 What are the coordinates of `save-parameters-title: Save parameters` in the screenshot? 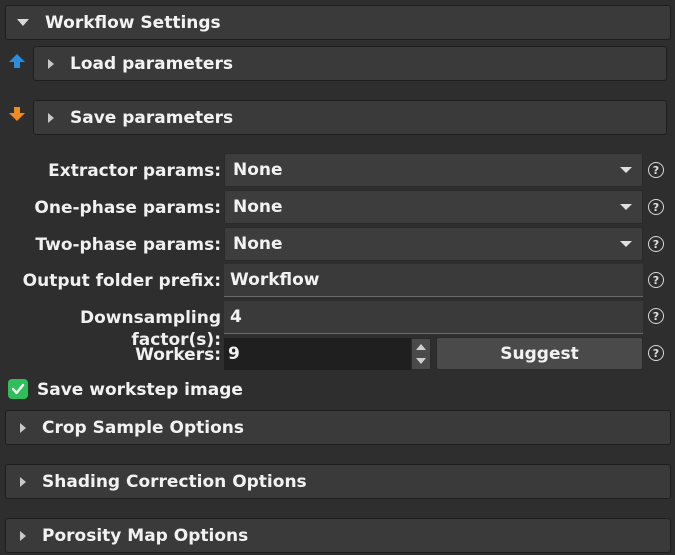 It's located at (152, 117).